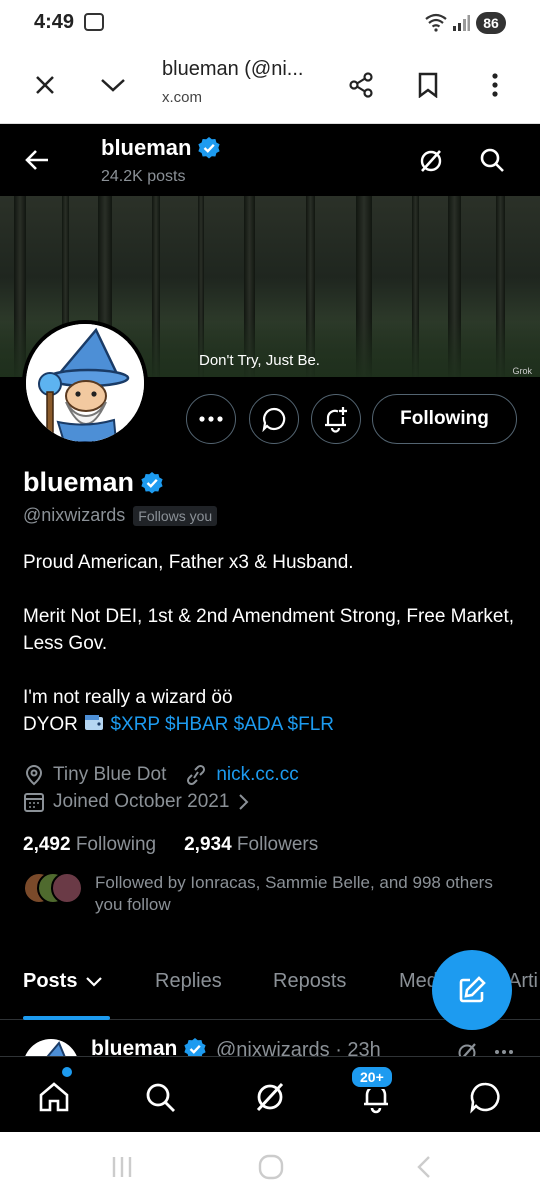  I want to click on status-time: 4:49, so click(54, 22).